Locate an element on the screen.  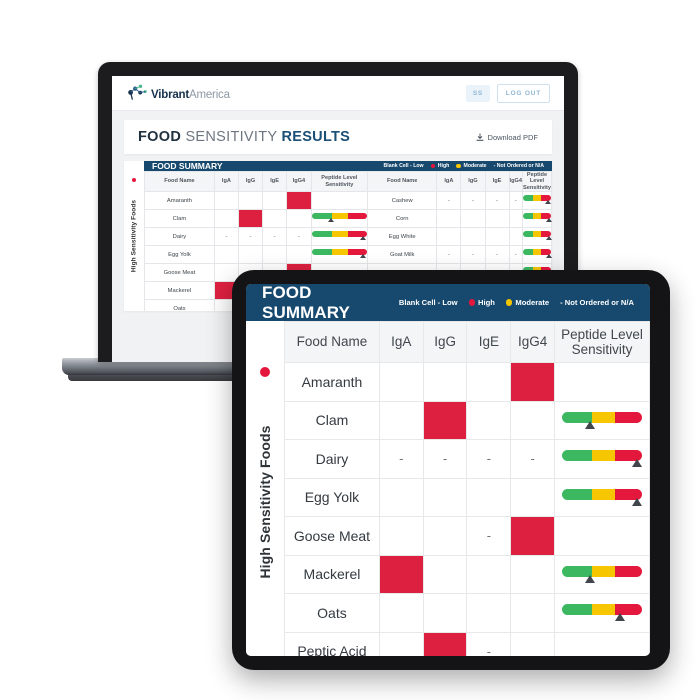
table-row: Egg Yolk Goat Milk - - - - is located at coordinates (348, 255).